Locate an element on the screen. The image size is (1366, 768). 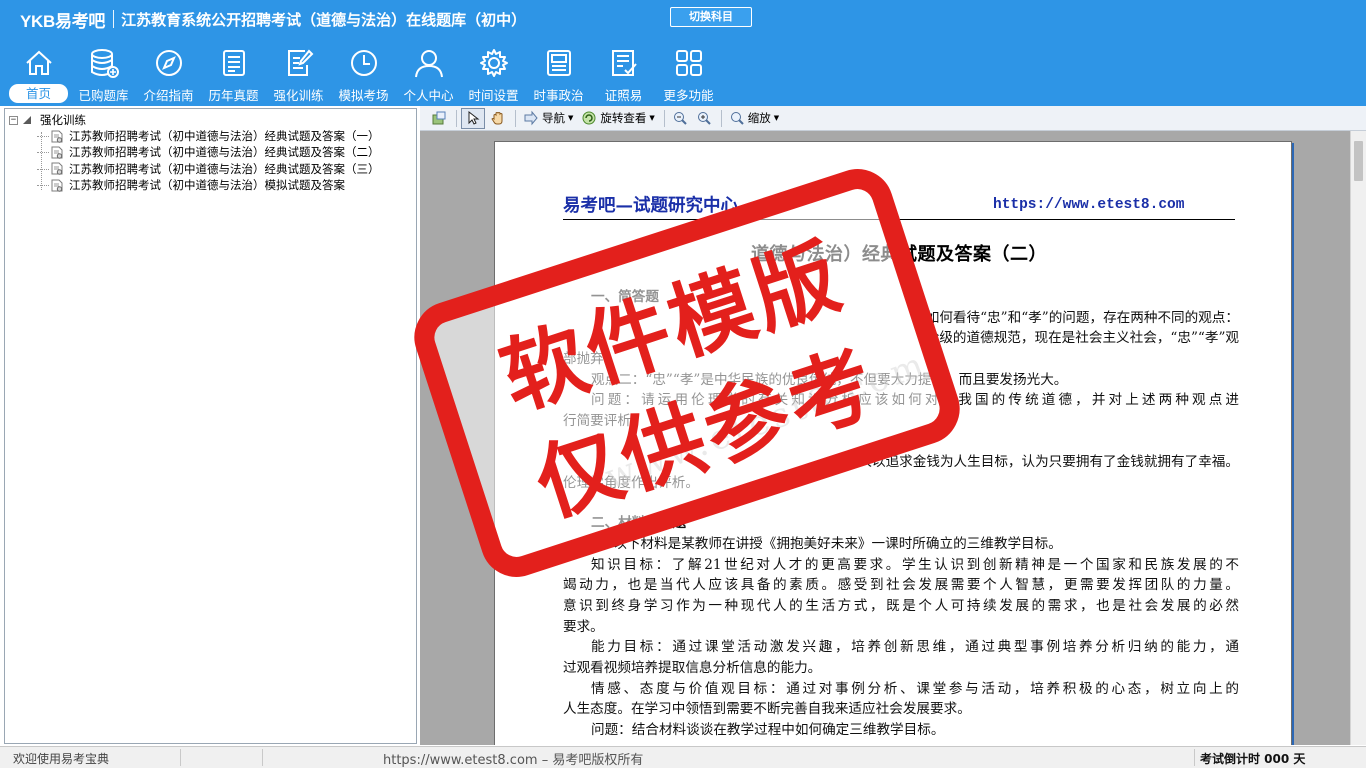
nav-item-grid: 更多功能 is located at coordinates (688, 75).